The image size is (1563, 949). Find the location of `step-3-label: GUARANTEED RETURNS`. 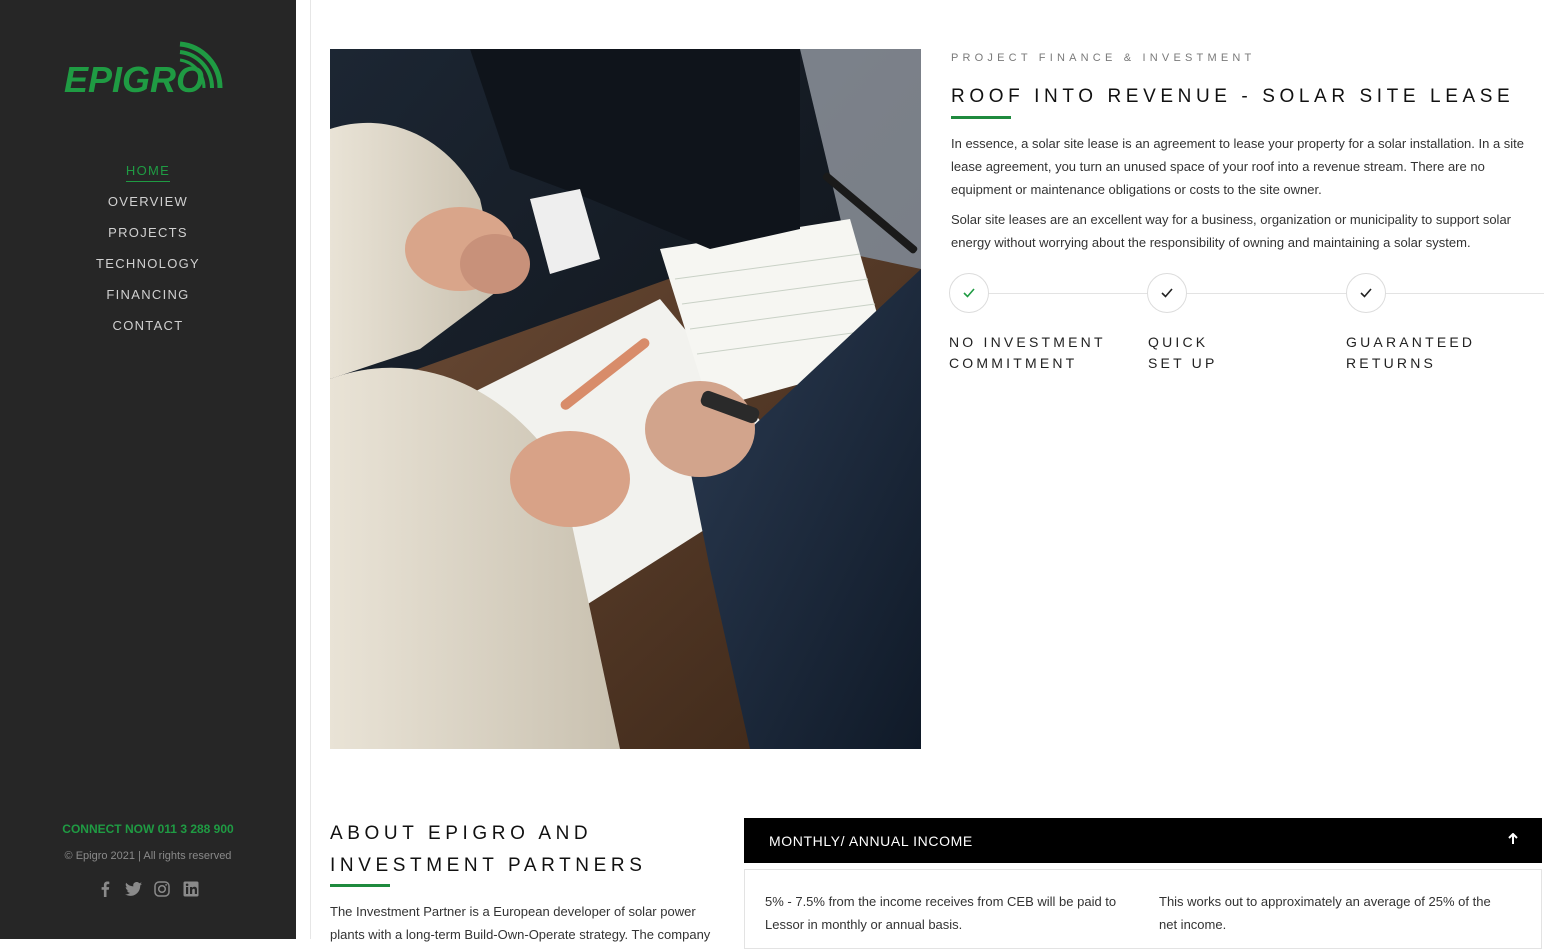

step-3-label: GUARANTEED RETURNS is located at coordinates (1436, 353).